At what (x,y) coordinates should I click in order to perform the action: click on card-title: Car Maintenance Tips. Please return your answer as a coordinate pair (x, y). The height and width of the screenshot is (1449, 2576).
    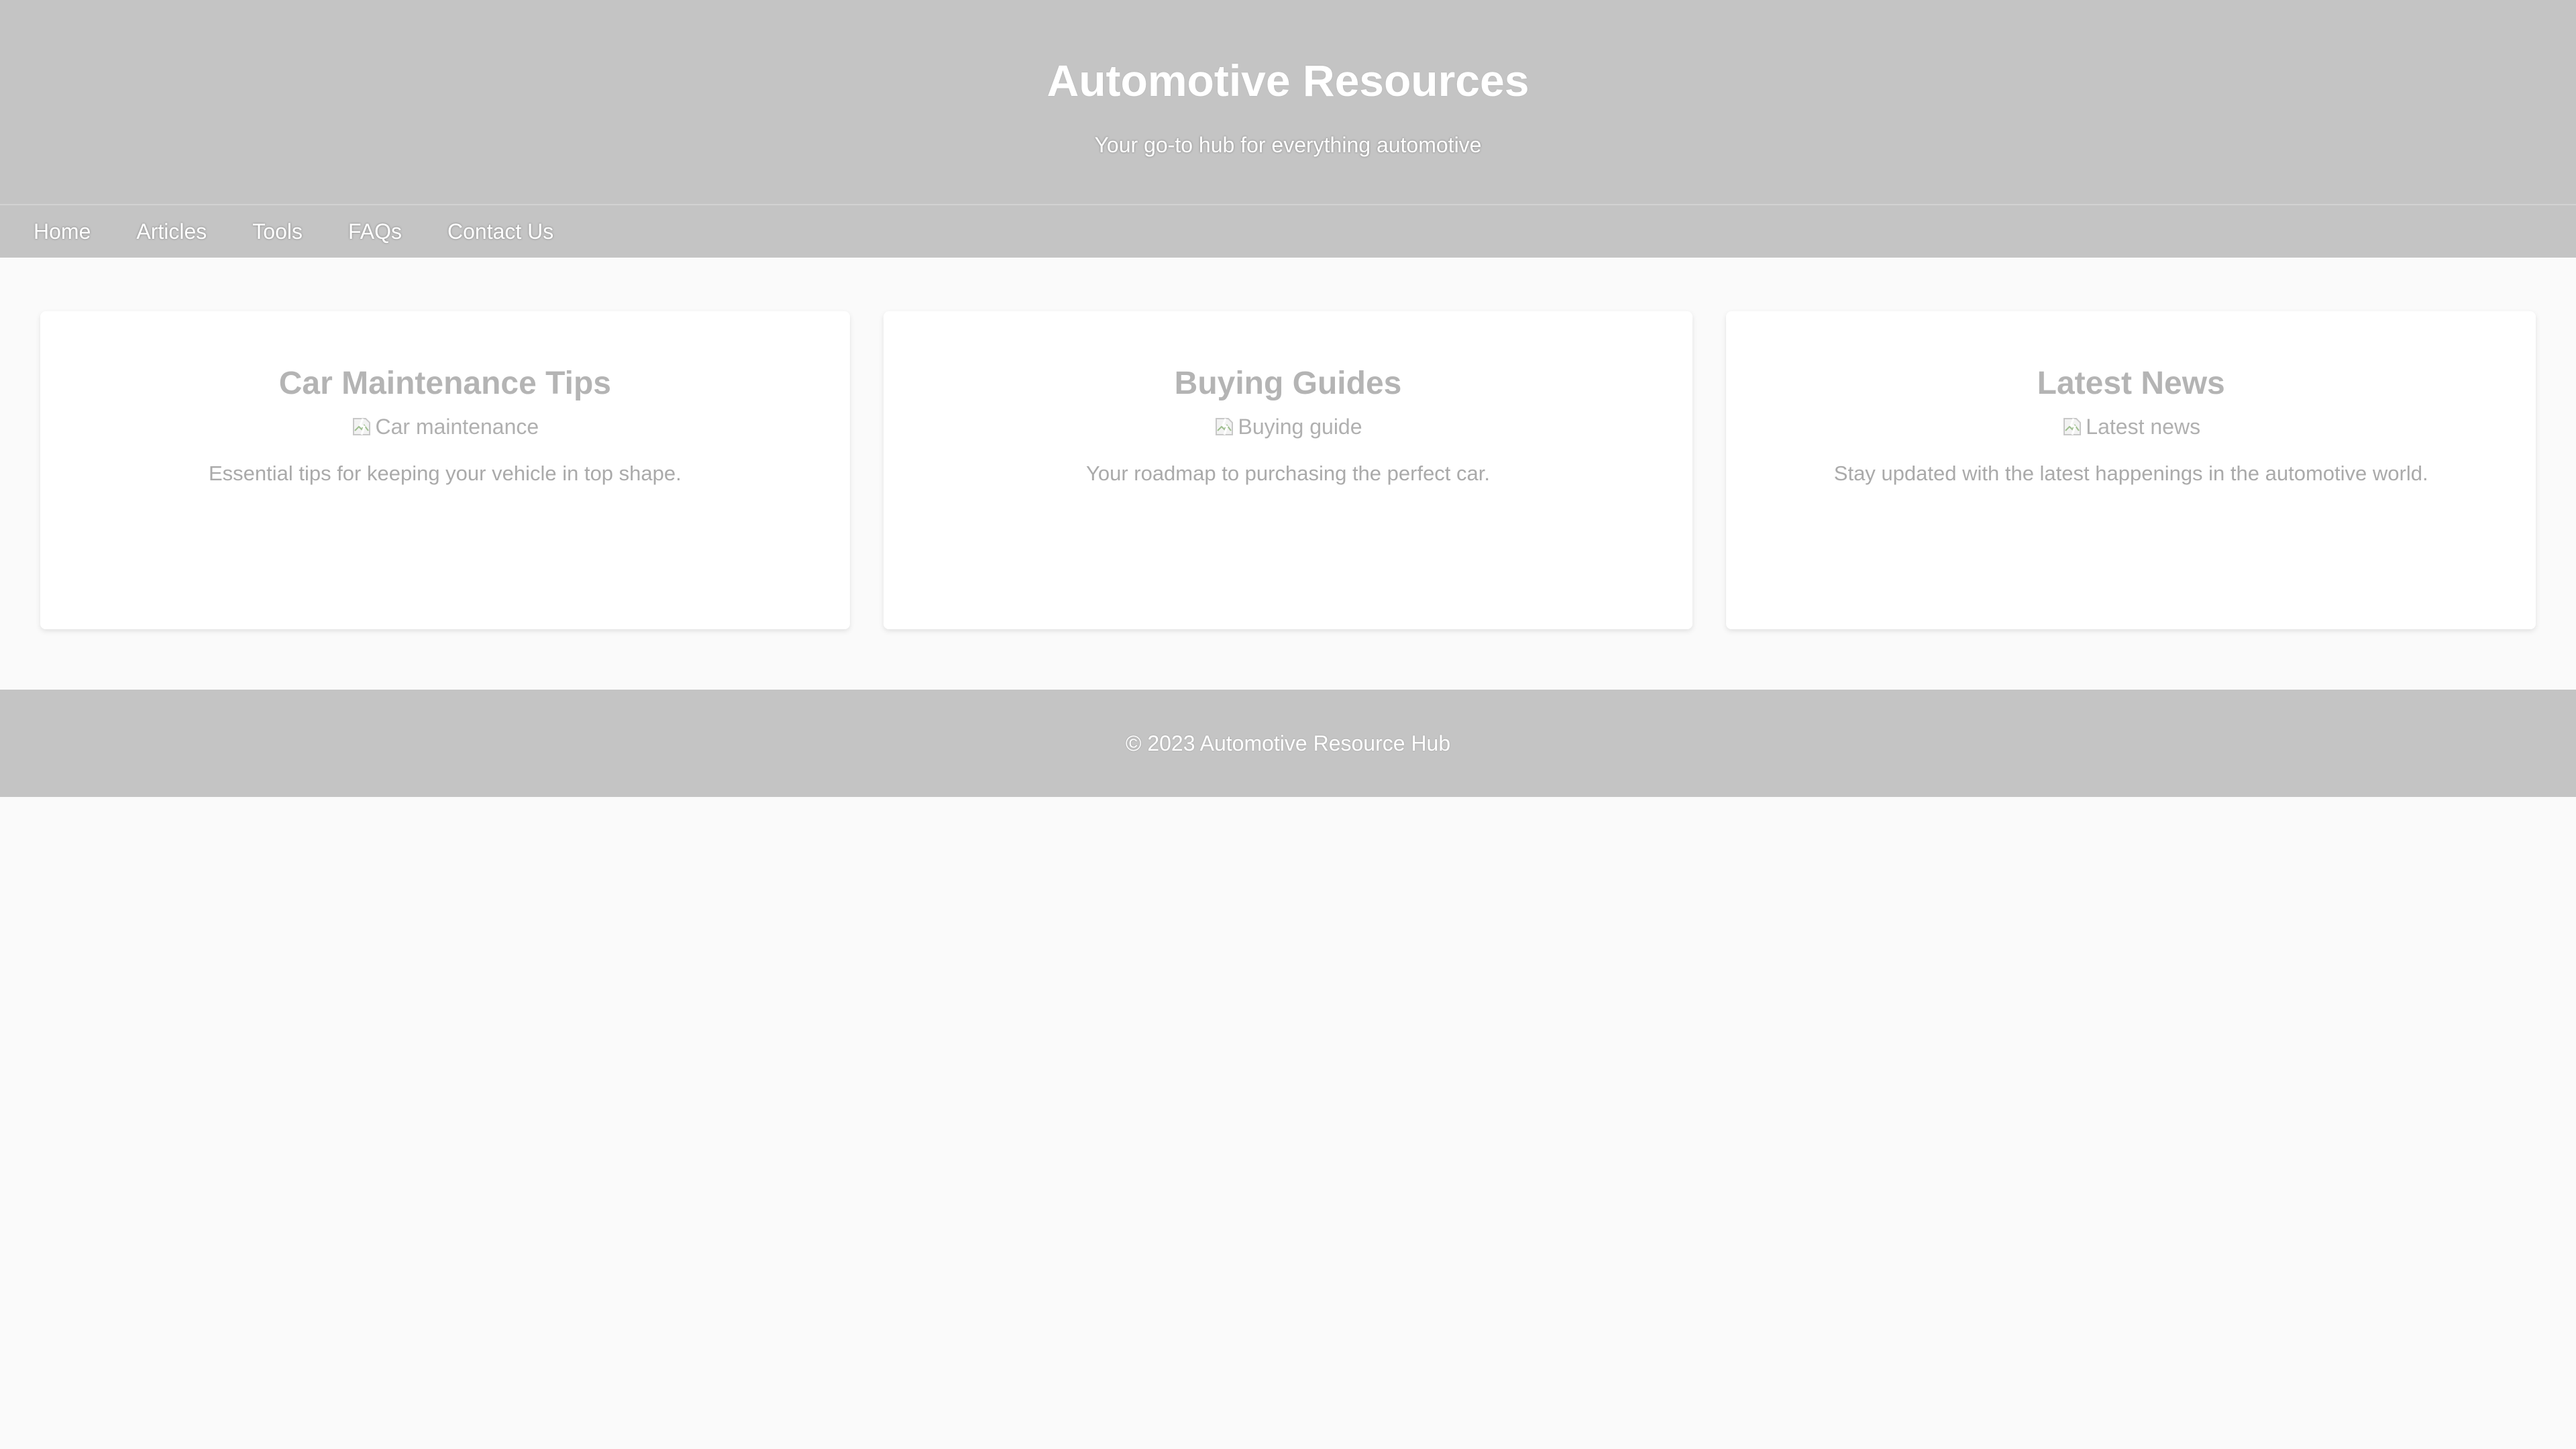
    Looking at the image, I should click on (444, 383).